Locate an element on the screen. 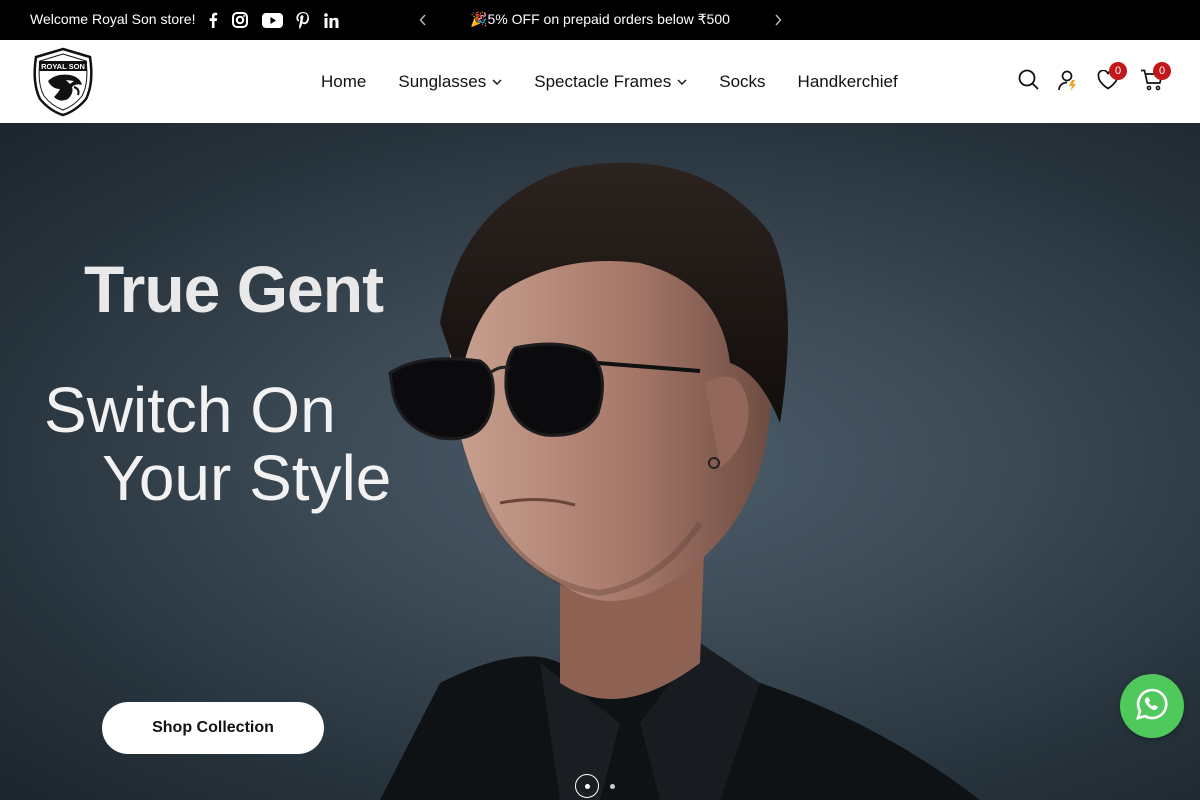 The width and height of the screenshot is (1200, 800). account-button is located at coordinates (1068, 82).